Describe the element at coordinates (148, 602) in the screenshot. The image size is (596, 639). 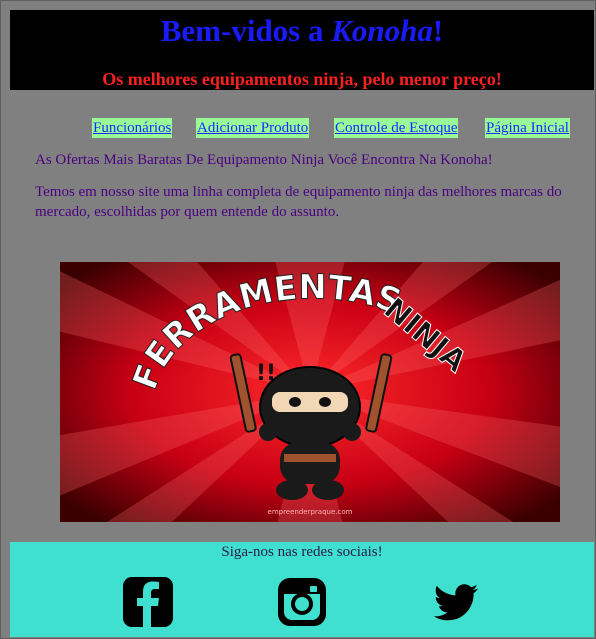
I see `facebook-icon` at that location.